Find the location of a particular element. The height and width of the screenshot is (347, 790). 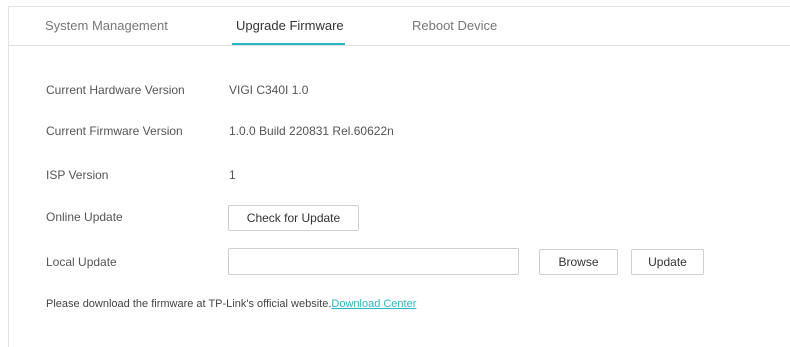

update-button: Update is located at coordinates (667, 262).